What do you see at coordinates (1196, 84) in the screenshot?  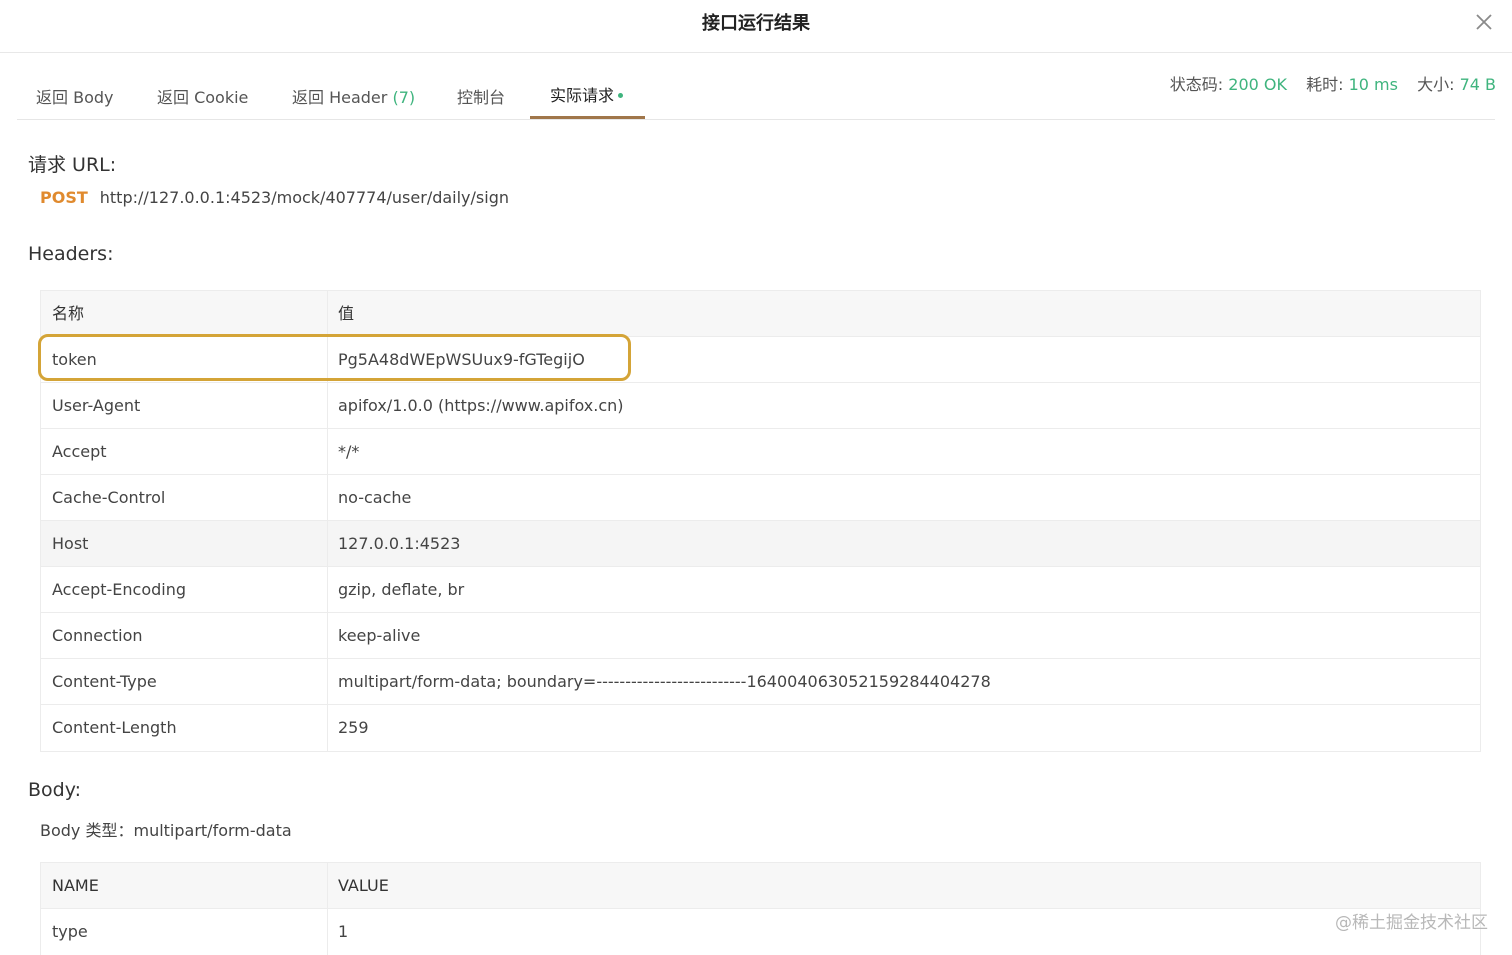 I see `status-code-label: 状态码:` at bounding box center [1196, 84].